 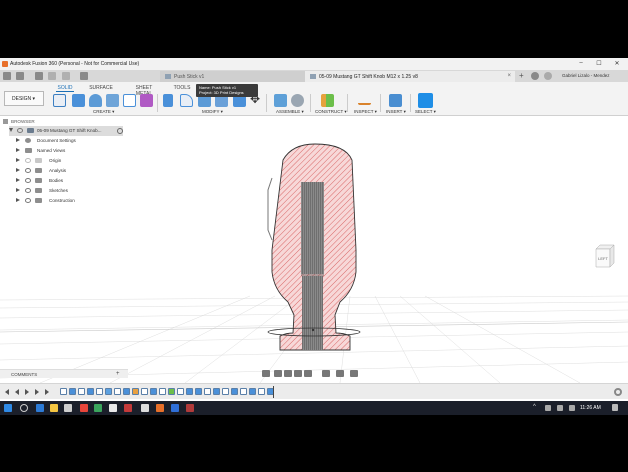 I want to click on add-comment-button: +, so click(x=118, y=374).